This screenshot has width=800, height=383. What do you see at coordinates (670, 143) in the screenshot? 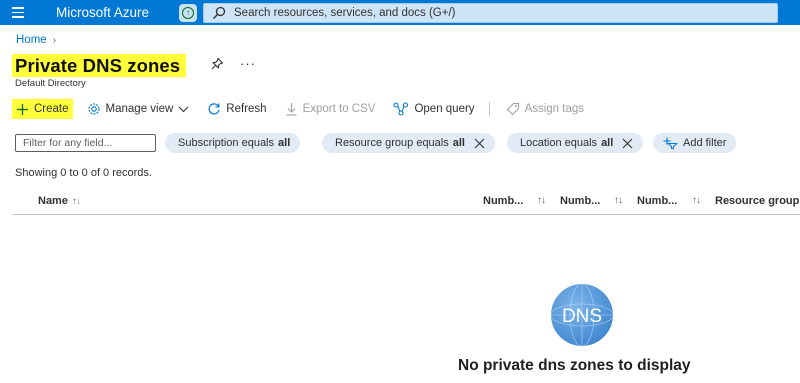
I see `add-filter-icon` at bounding box center [670, 143].